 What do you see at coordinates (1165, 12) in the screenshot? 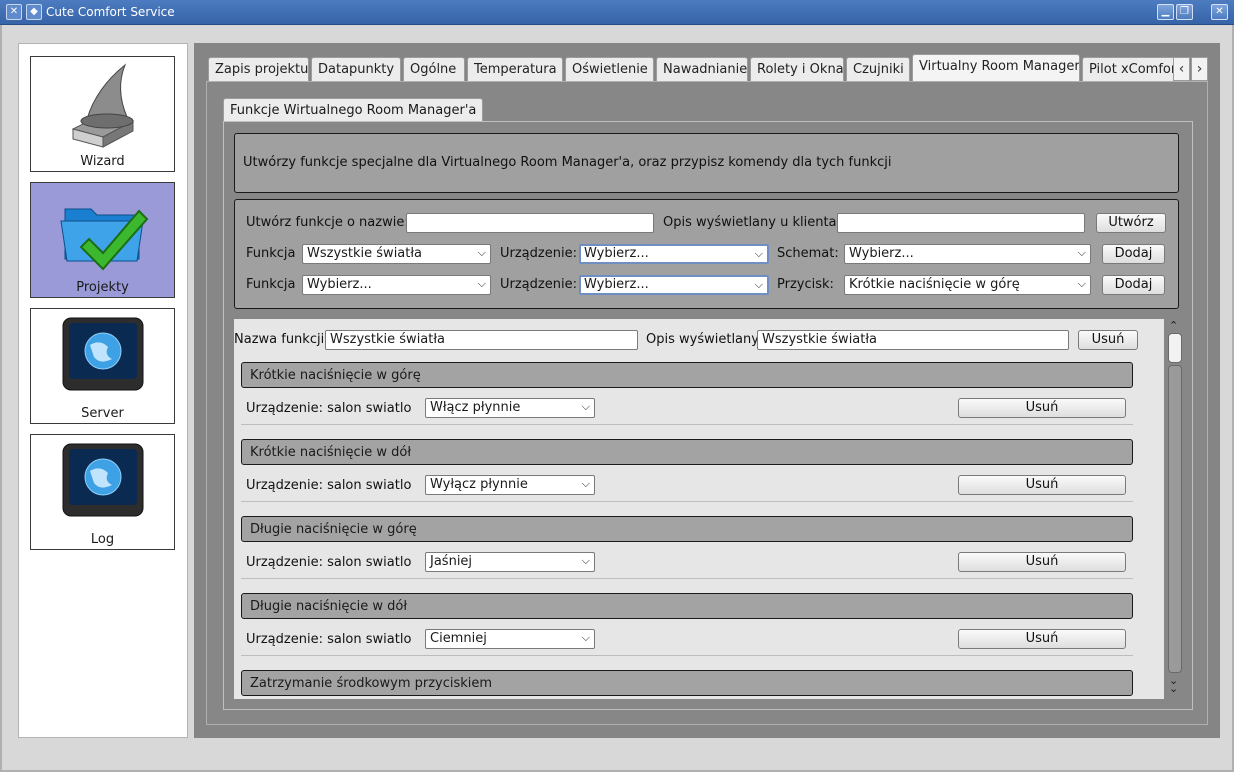
I see `minimize-button: ▁` at bounding box center [1165, 12].